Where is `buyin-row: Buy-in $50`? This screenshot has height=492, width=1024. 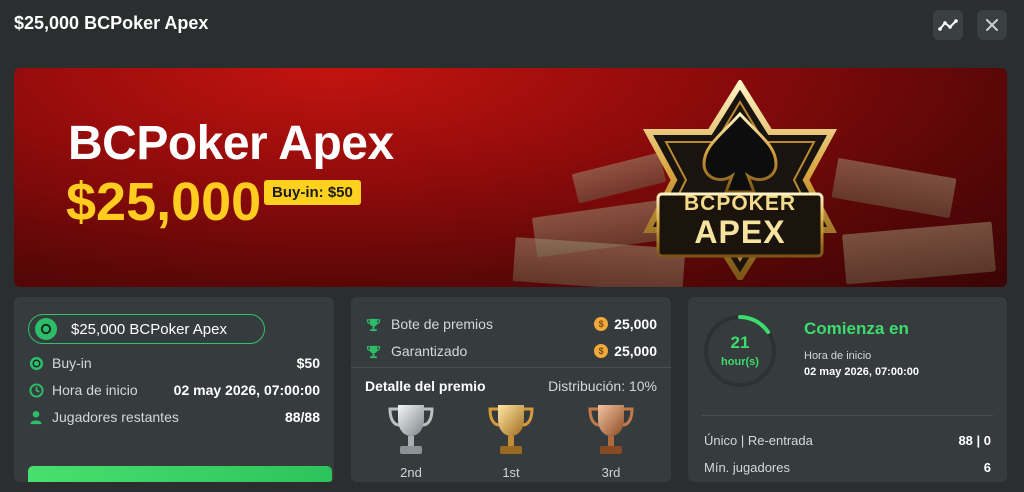 buyin-row: Buy-in $50 is located at coordinates (174, 363).